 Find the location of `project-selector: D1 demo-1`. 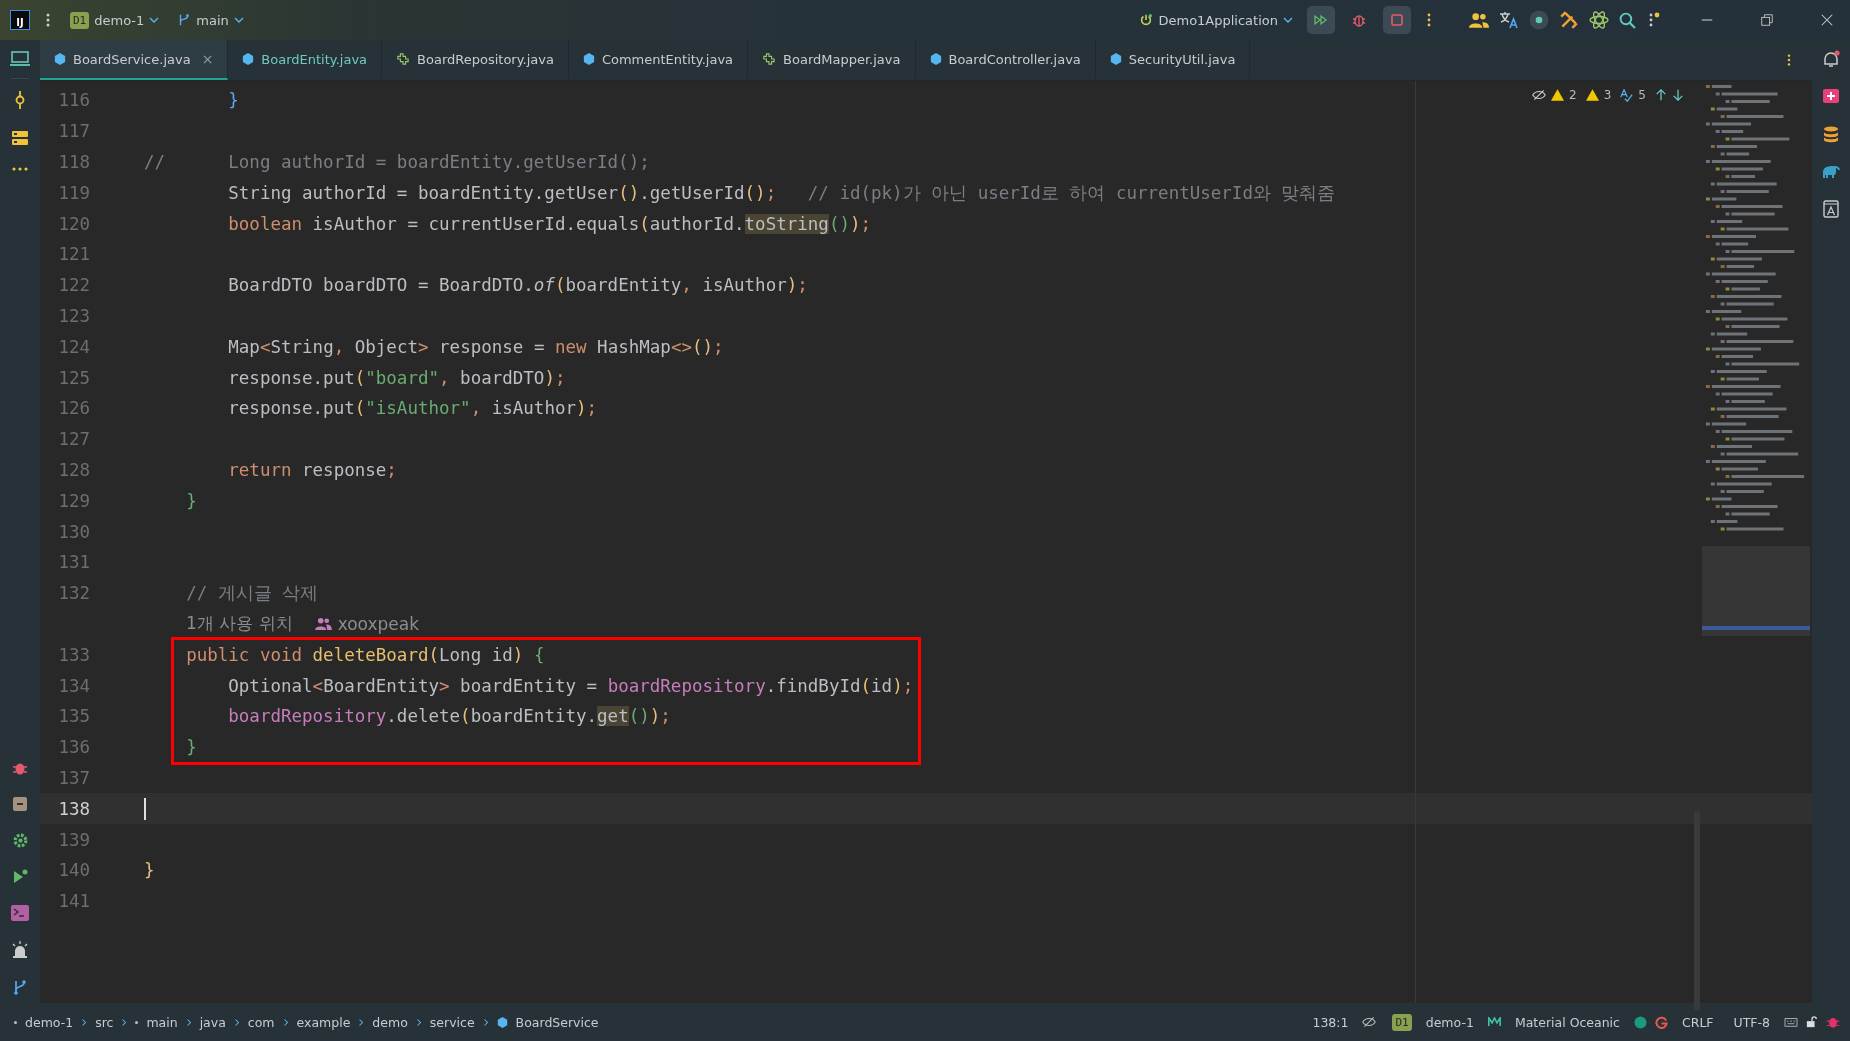

project-selector: D1 demo-1 is located at coordinates (115, 20).